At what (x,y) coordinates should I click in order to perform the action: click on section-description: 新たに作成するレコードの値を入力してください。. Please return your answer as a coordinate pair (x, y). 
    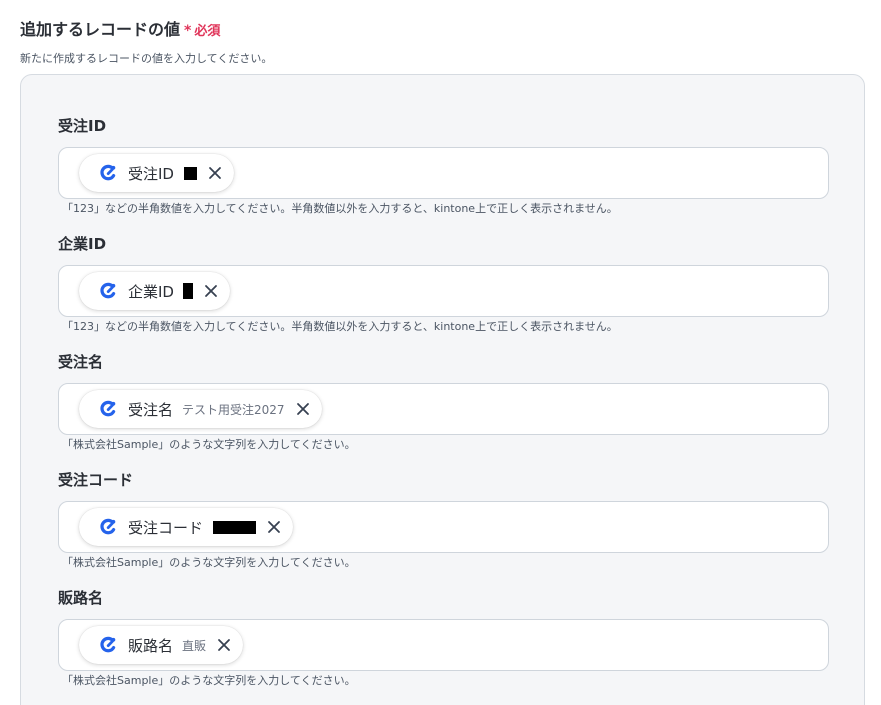
    Looking at the image, I should click on (146, 58).